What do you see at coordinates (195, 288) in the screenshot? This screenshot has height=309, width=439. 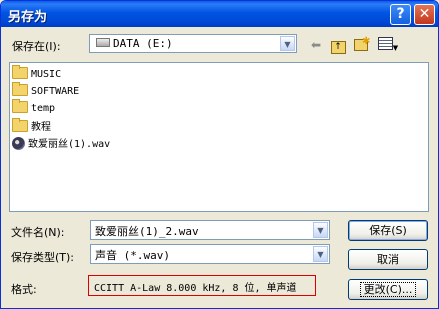 I see `format-value: CCITT A-Law 8.000 kHz, 8 位, 单声道` at bounding box center [195, 288].